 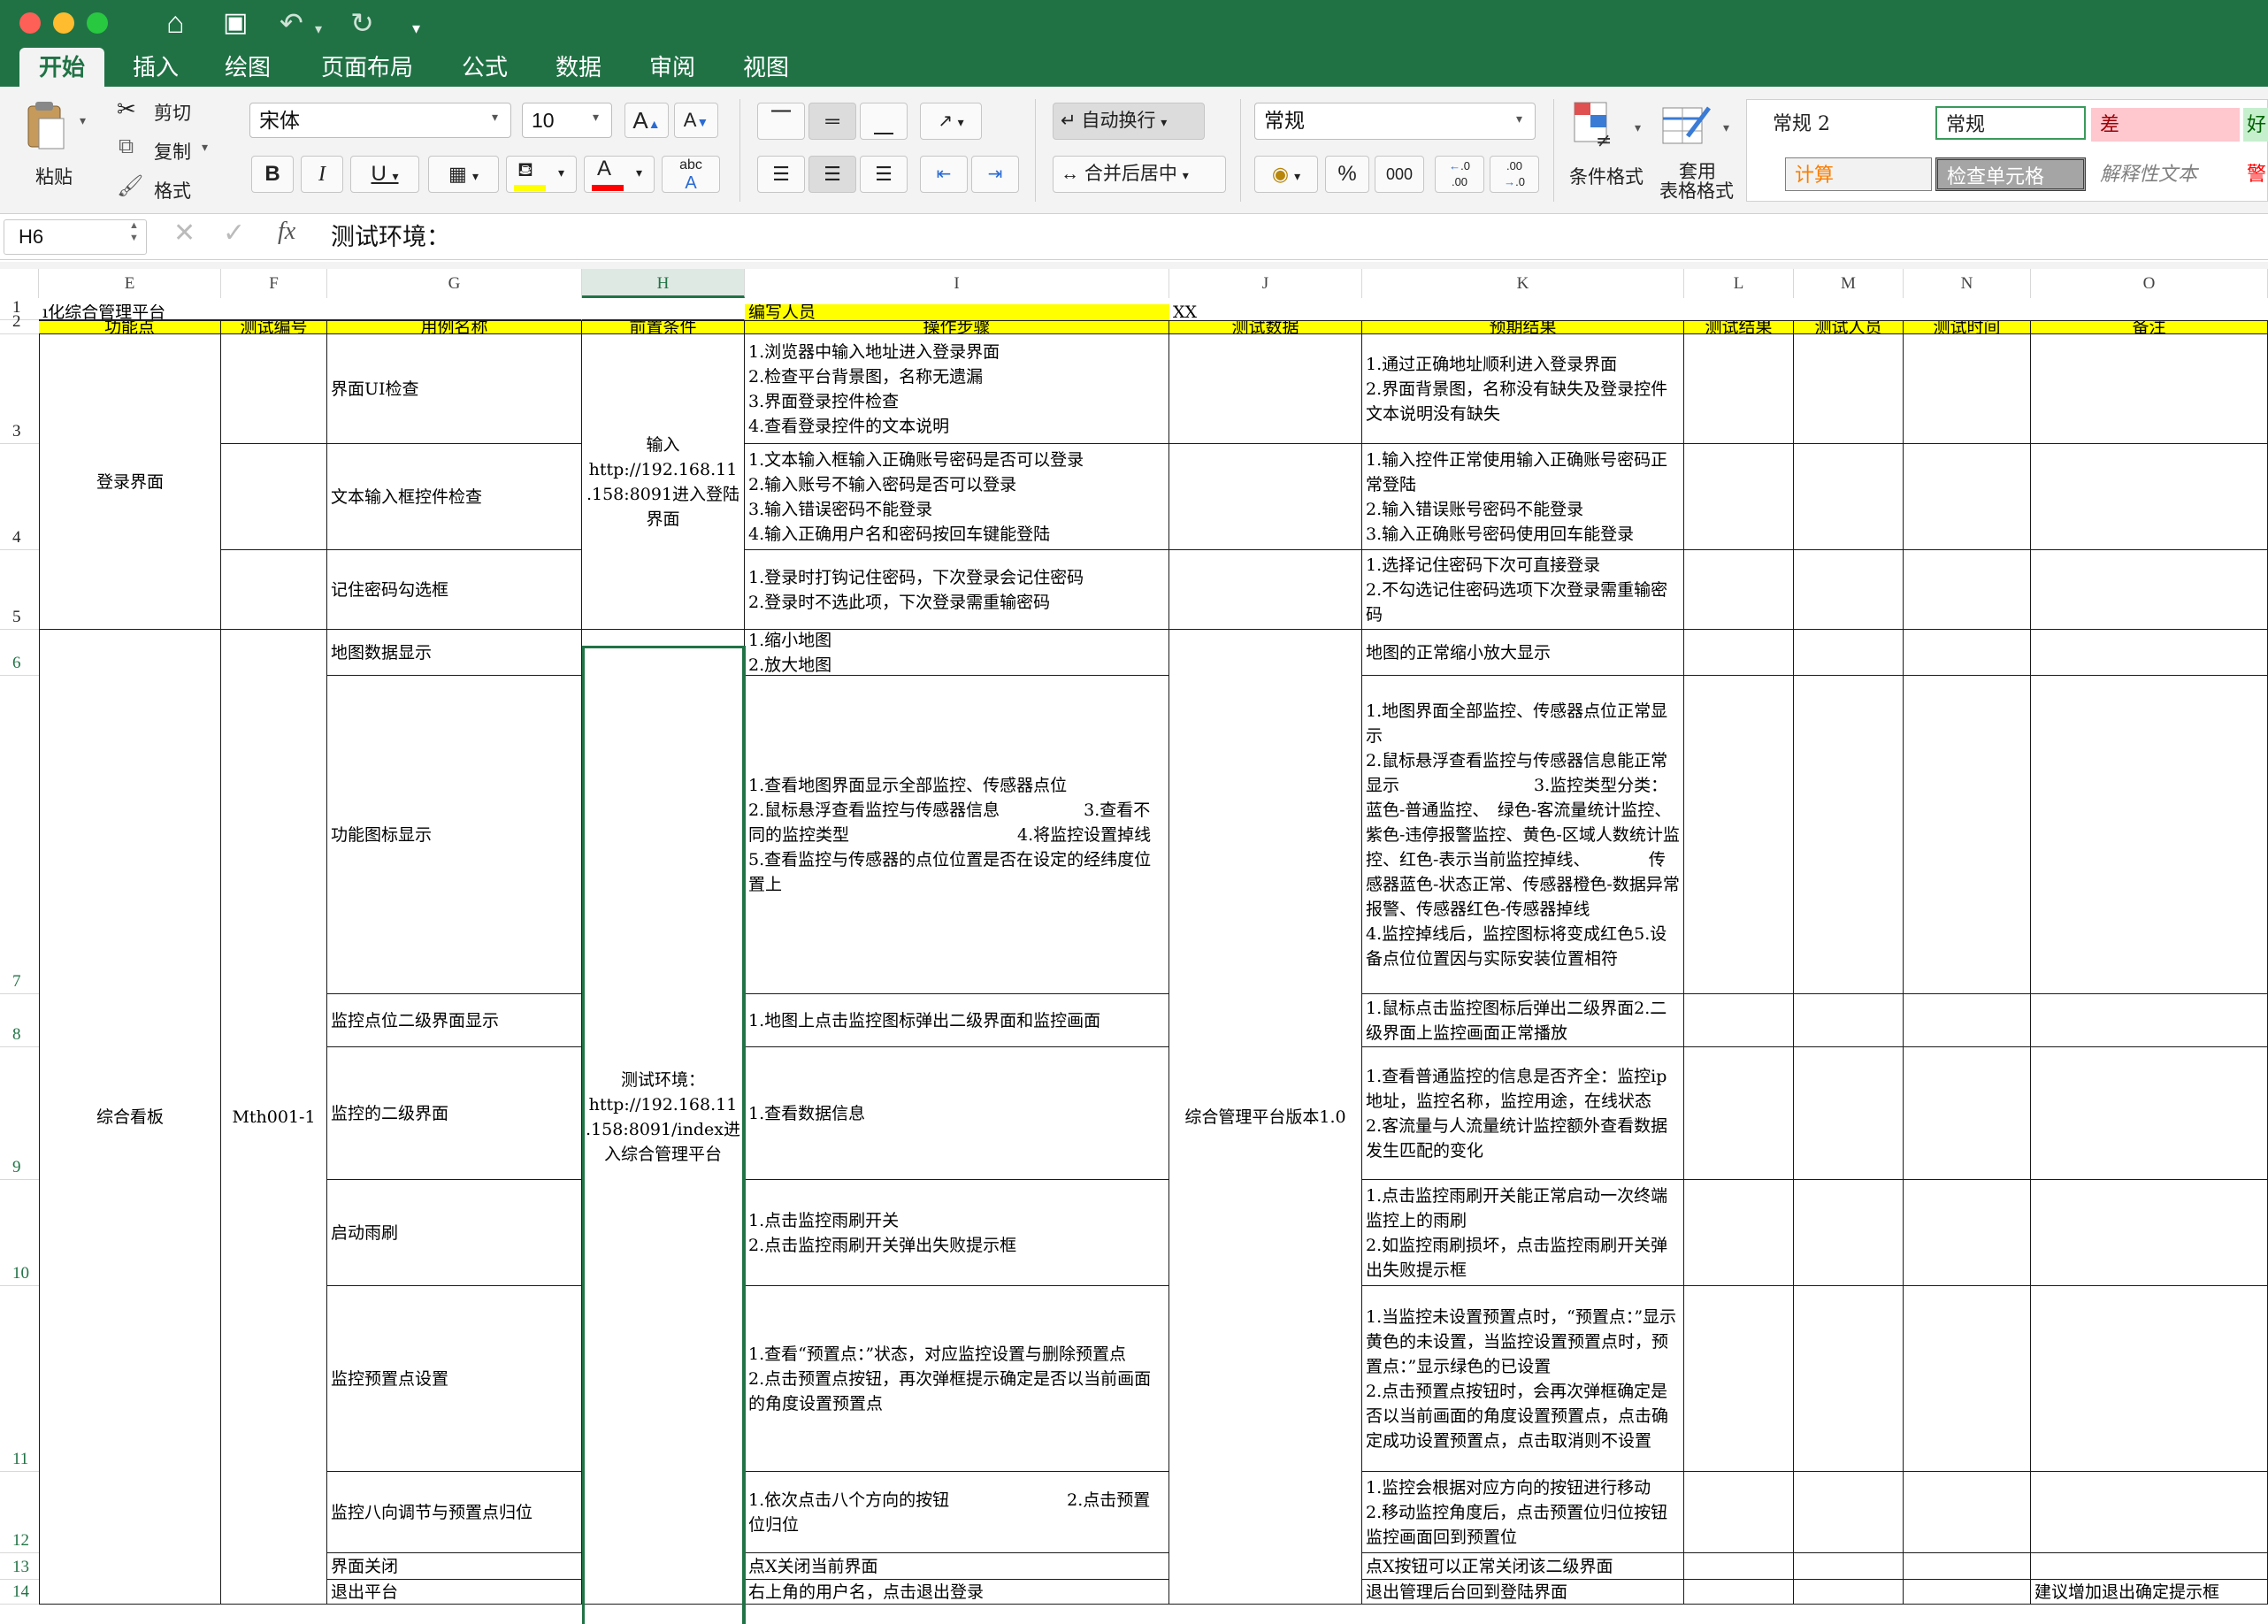 I want to click on align-bottom-button: ⎽, so click(x=884, y=121).